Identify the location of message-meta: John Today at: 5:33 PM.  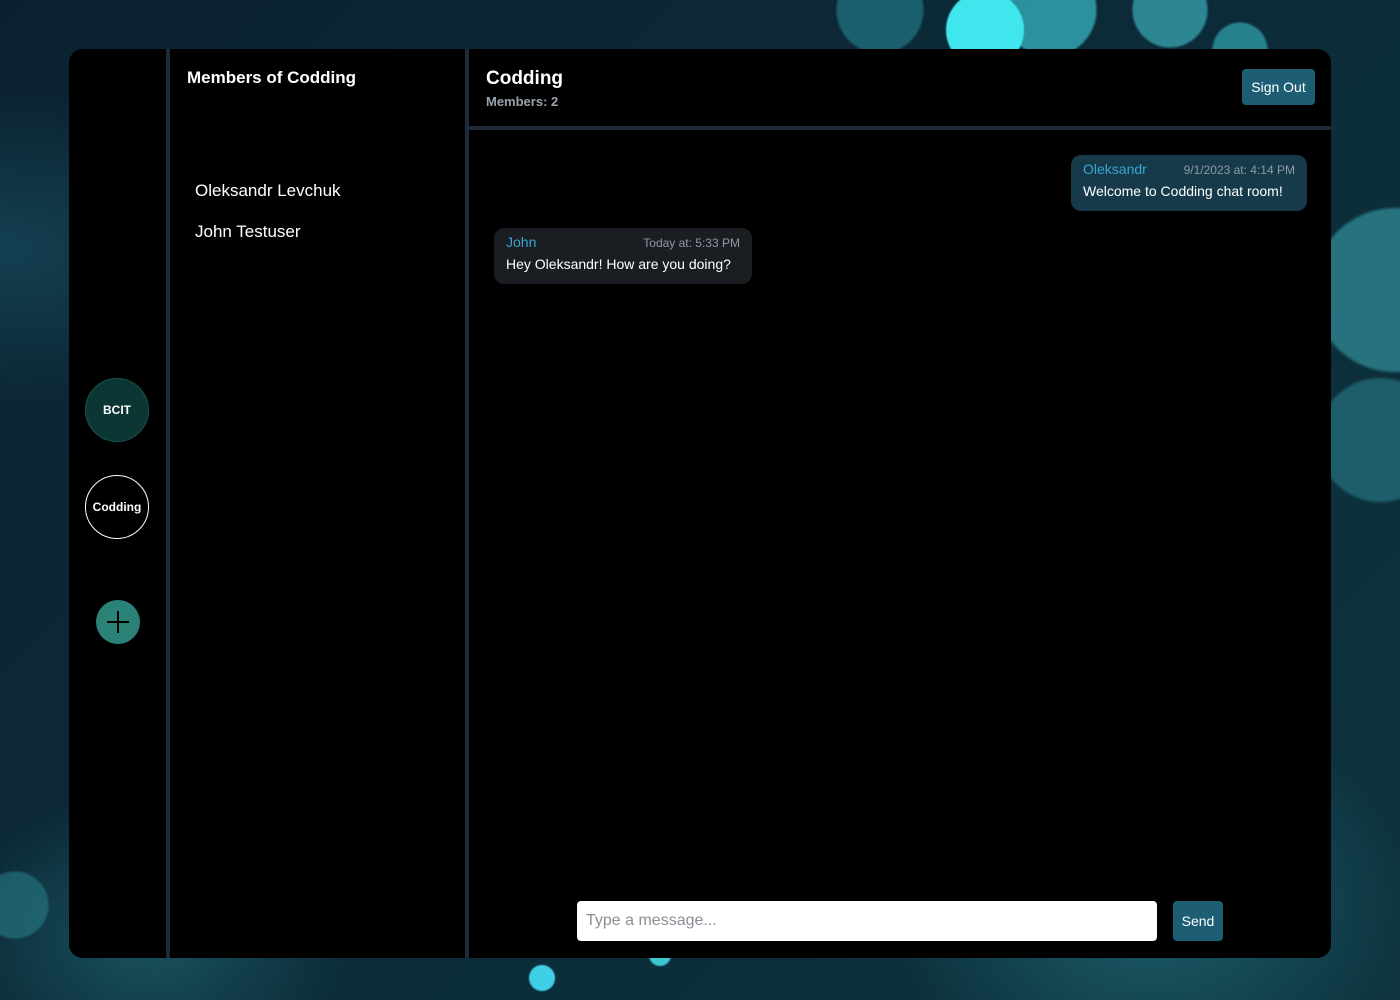
(623, 242).